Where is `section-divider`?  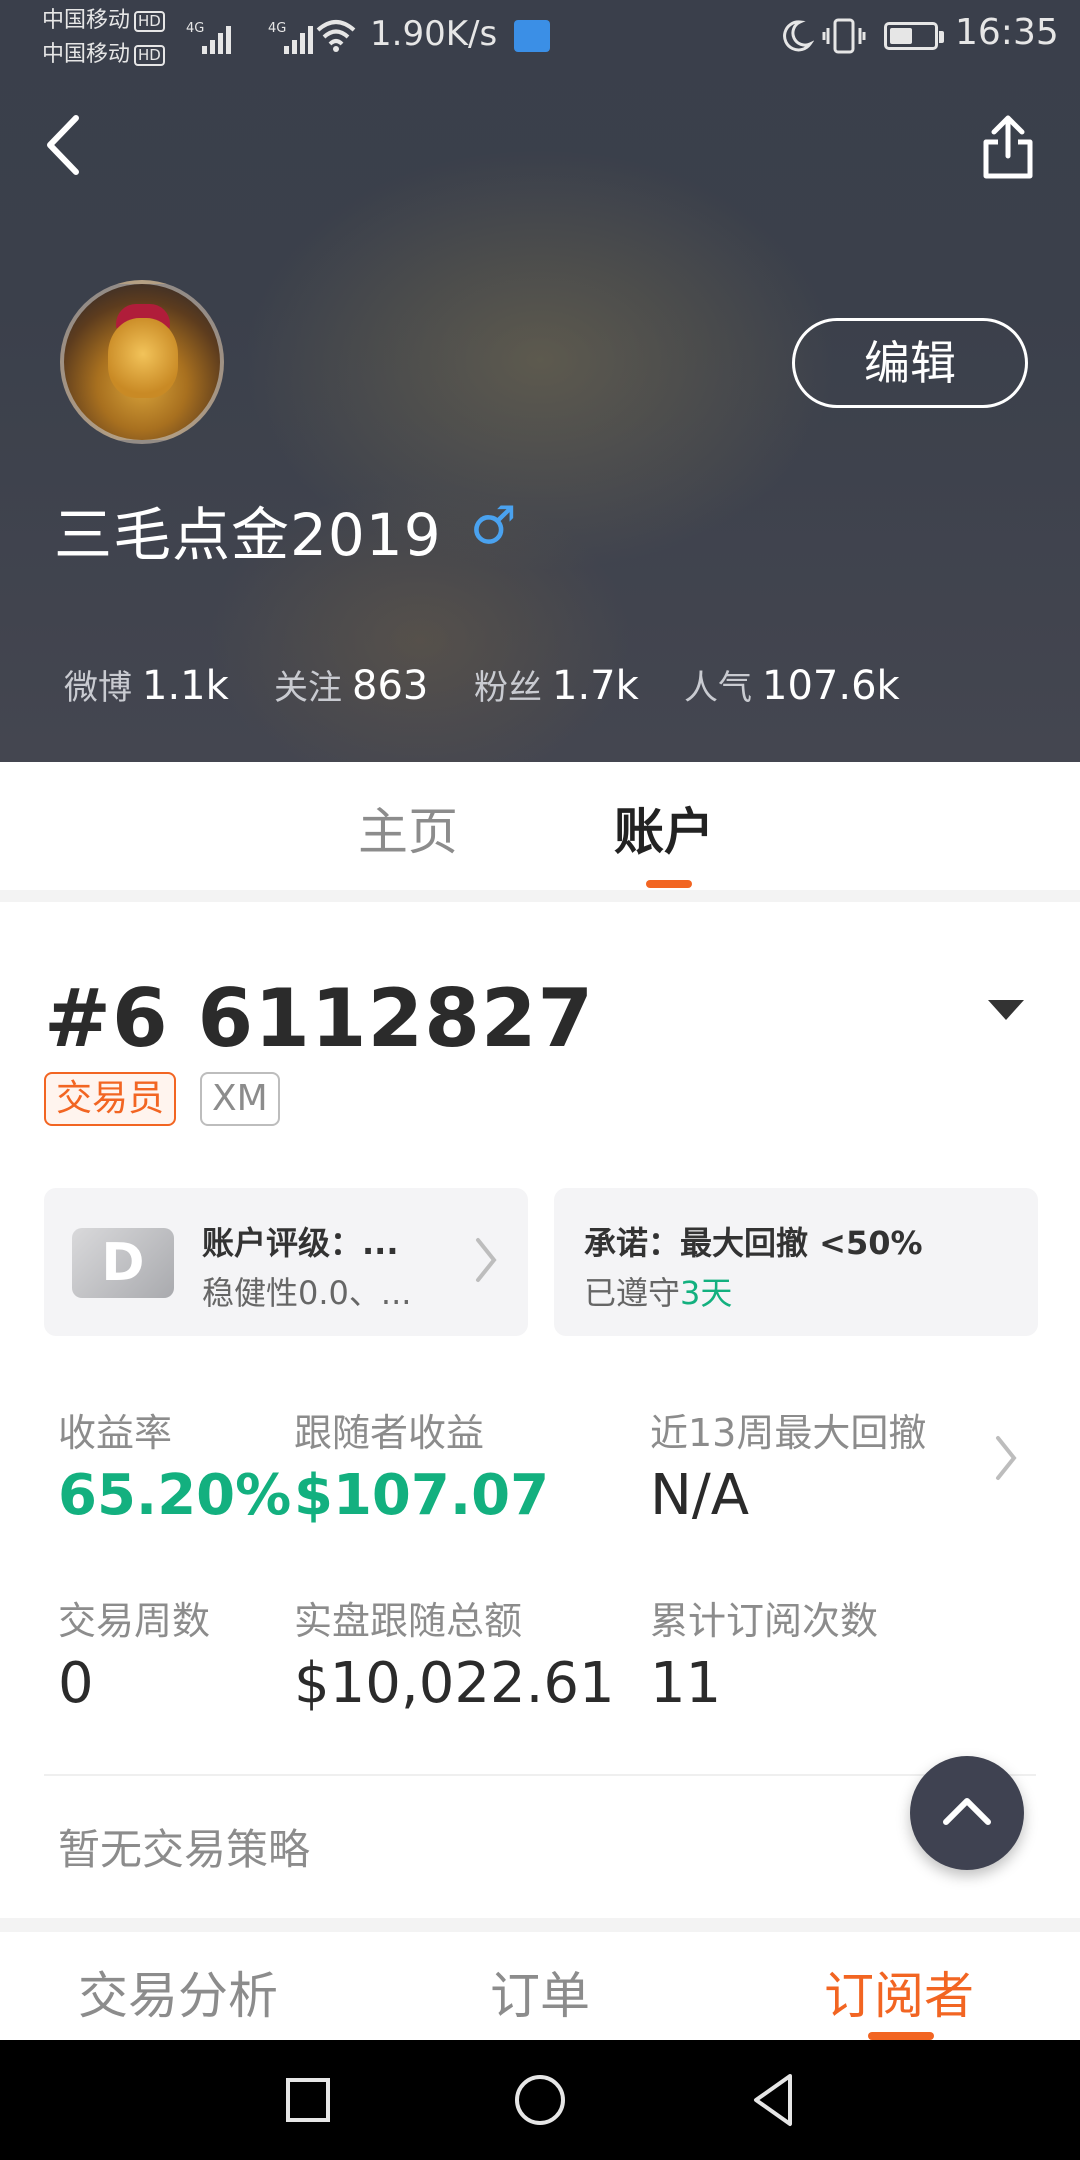 section-divider is located at coordinates (540, 896).